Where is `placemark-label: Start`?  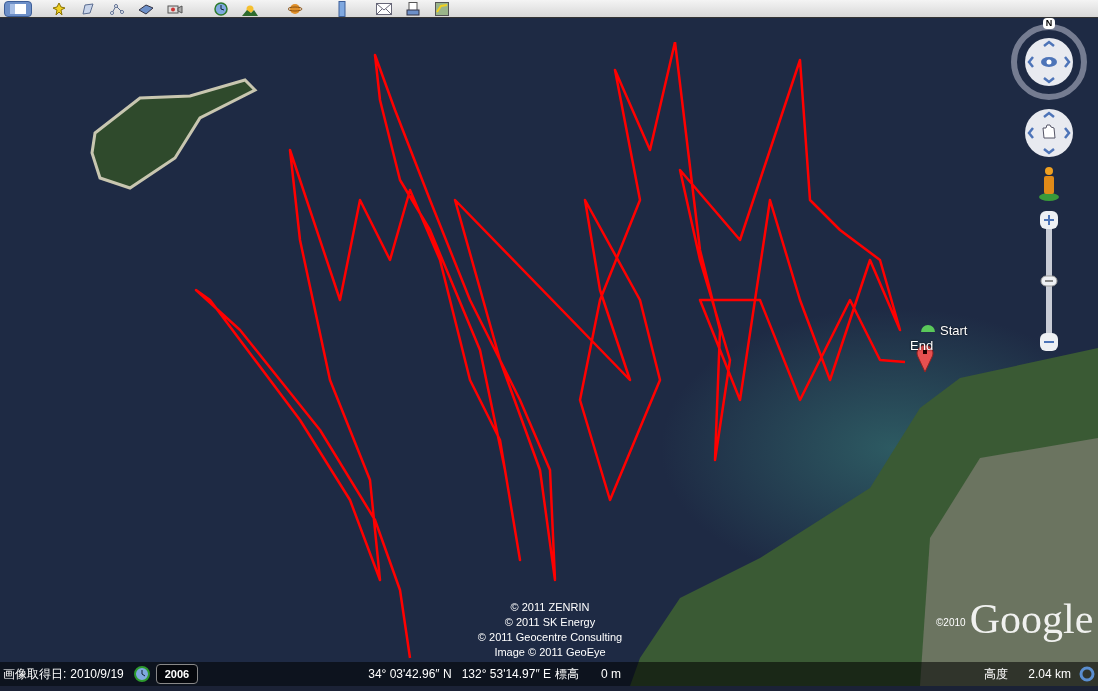
placemark-label: Start is located at coordinates (954, 330).